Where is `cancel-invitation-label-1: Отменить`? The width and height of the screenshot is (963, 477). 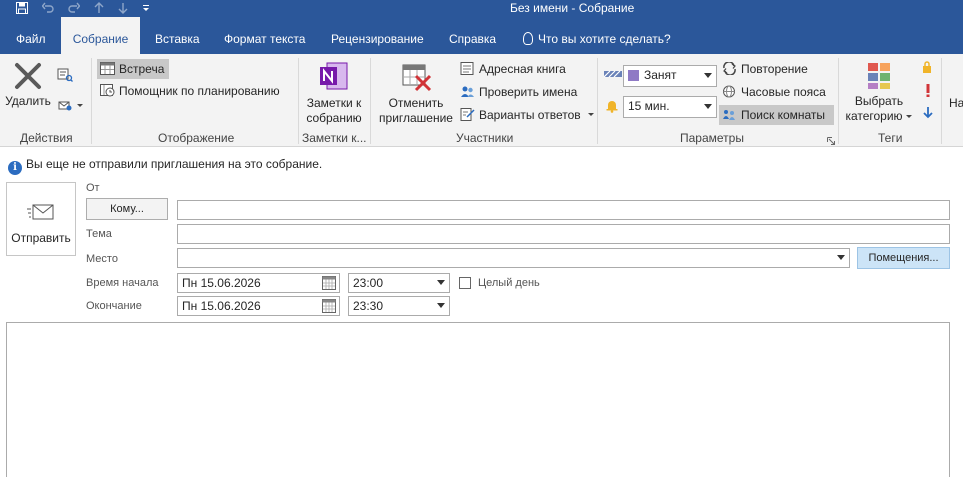
cancel-invitation-label-1: Отменить is located at coordinates (416, 103).